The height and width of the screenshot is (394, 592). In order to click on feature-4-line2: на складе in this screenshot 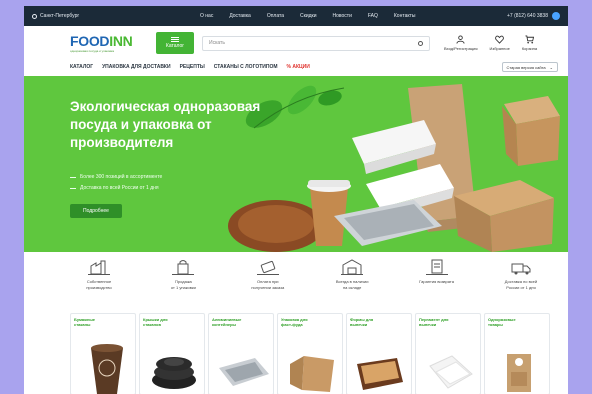, I will do `click(352, 287)`.